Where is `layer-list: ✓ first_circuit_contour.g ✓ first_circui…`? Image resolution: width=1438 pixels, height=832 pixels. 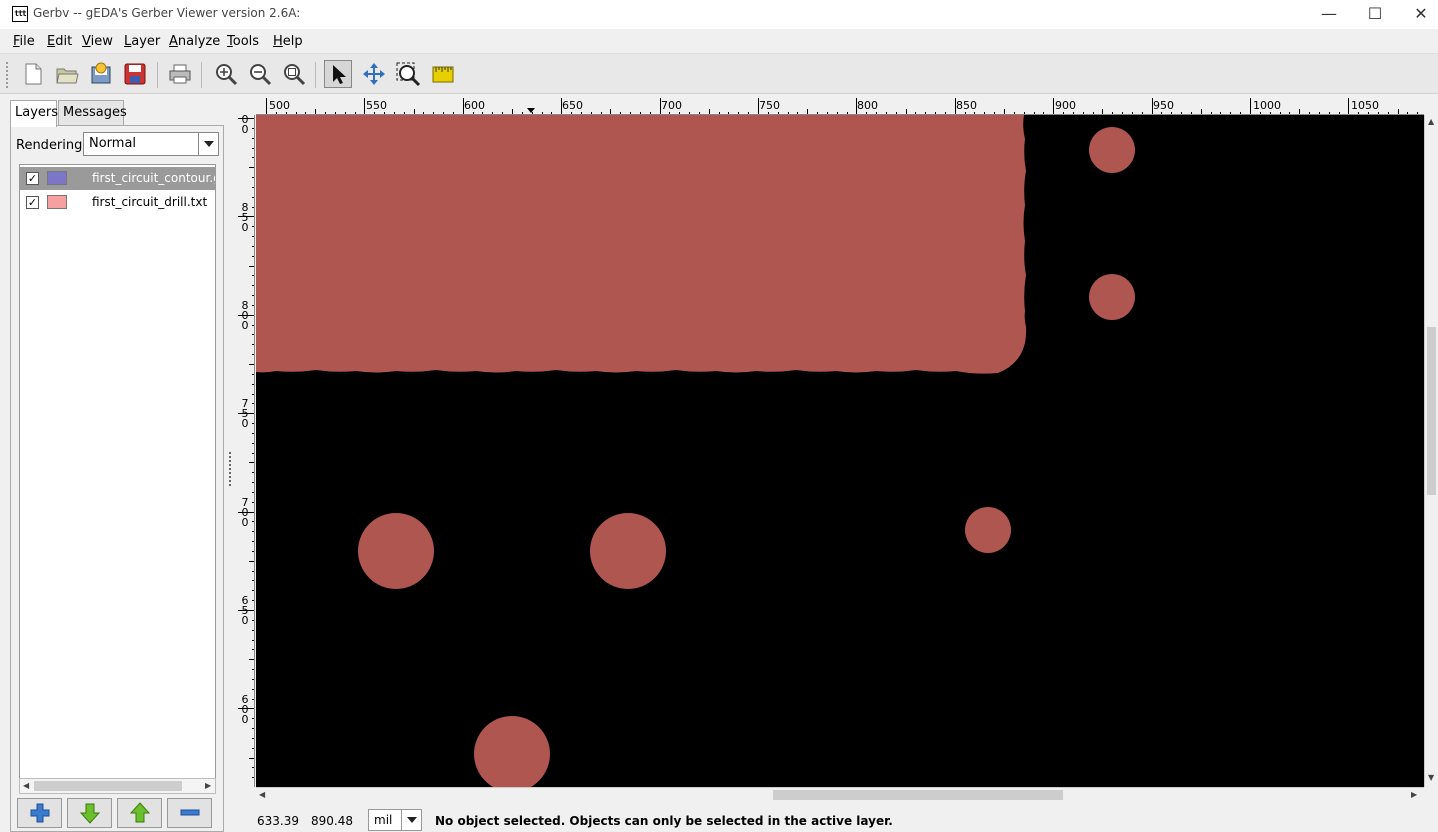 layer-list: ✓ first_circuit_contour.g ✓ first_circui… is located at coordinates (117, 474).